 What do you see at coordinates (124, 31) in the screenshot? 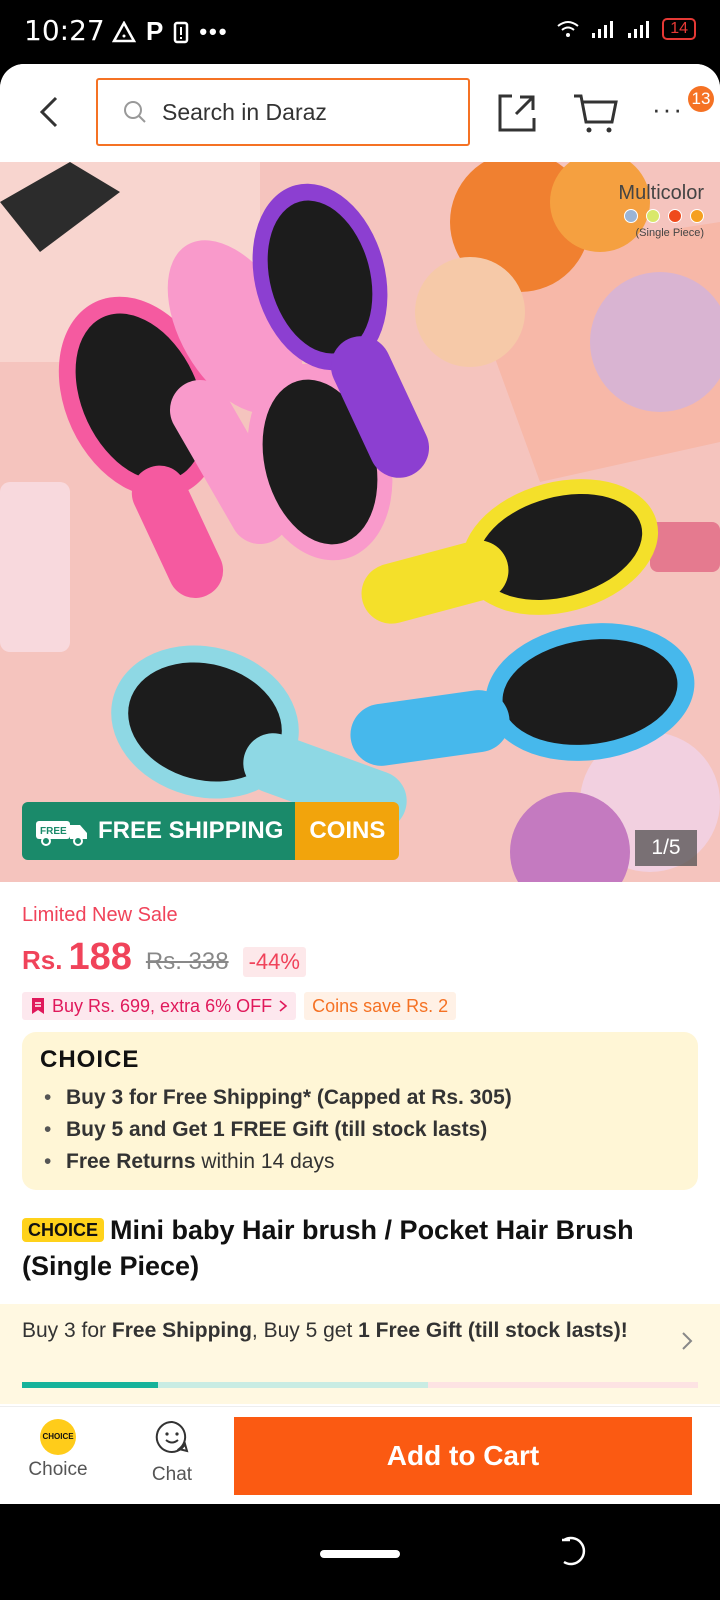
I see `alert-icon` at bounding box center [124, 31].